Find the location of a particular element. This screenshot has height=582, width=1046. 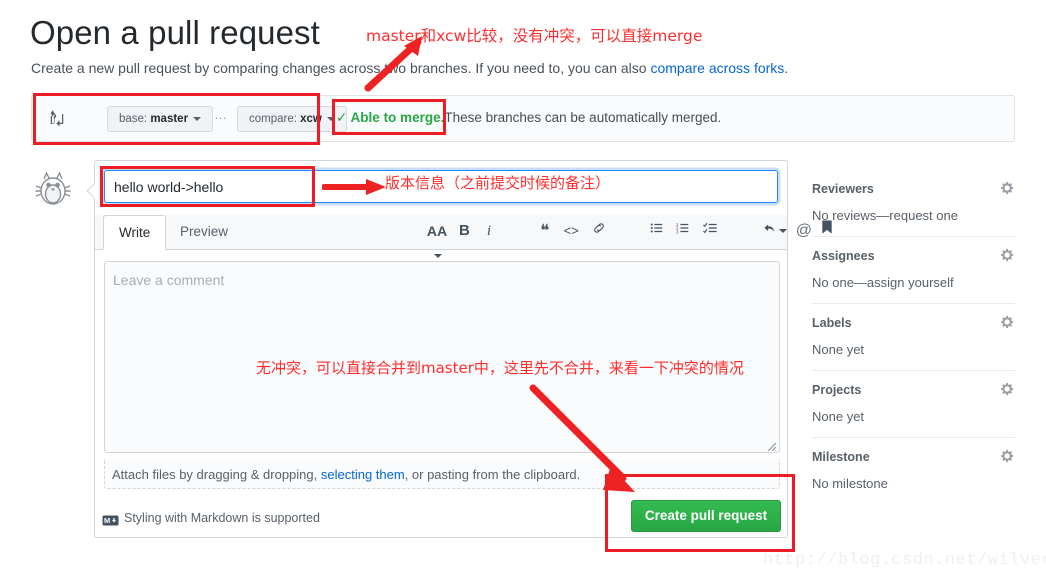

textarea-resize-handle is located at coordinates (771, 445).